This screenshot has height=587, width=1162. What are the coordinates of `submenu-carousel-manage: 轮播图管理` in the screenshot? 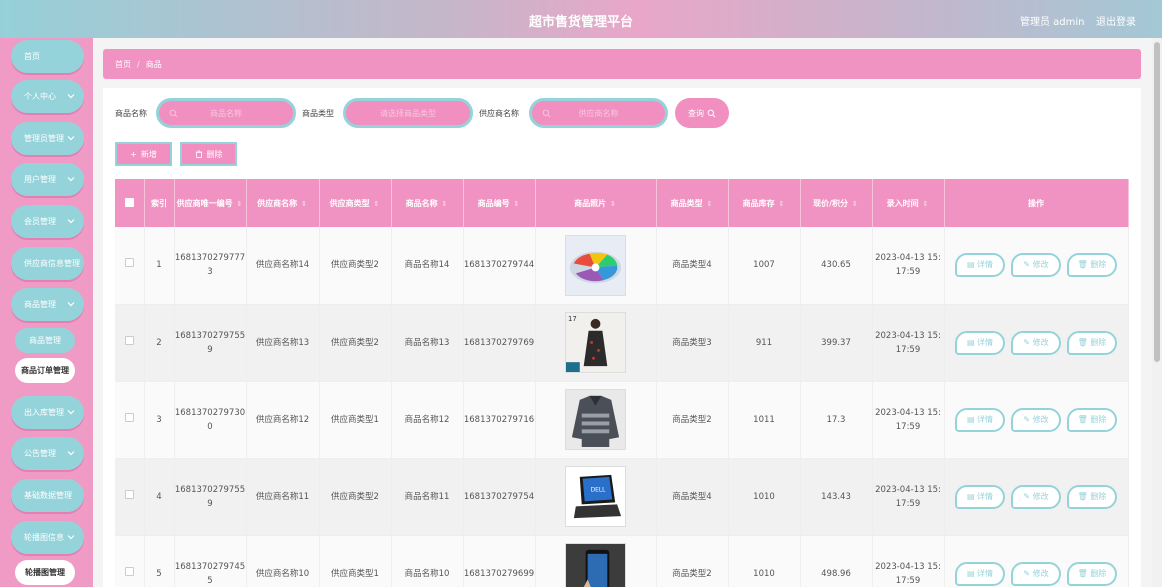 It's located at (45, 572).